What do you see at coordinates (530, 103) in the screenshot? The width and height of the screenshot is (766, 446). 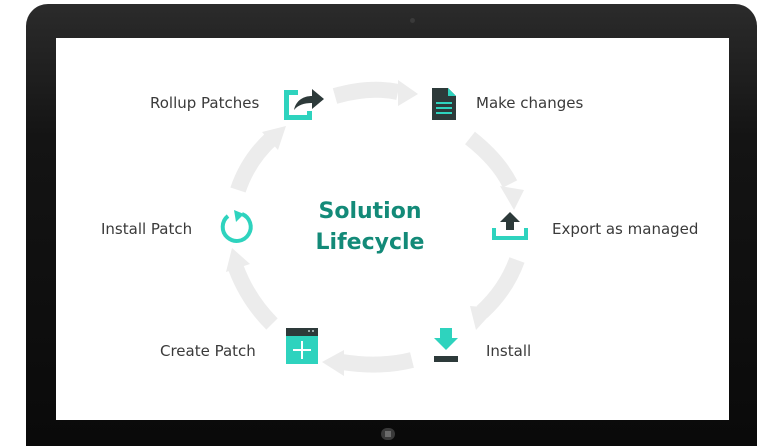 I see `step-make-changes: Make changes` at bounding box center [530, 103].